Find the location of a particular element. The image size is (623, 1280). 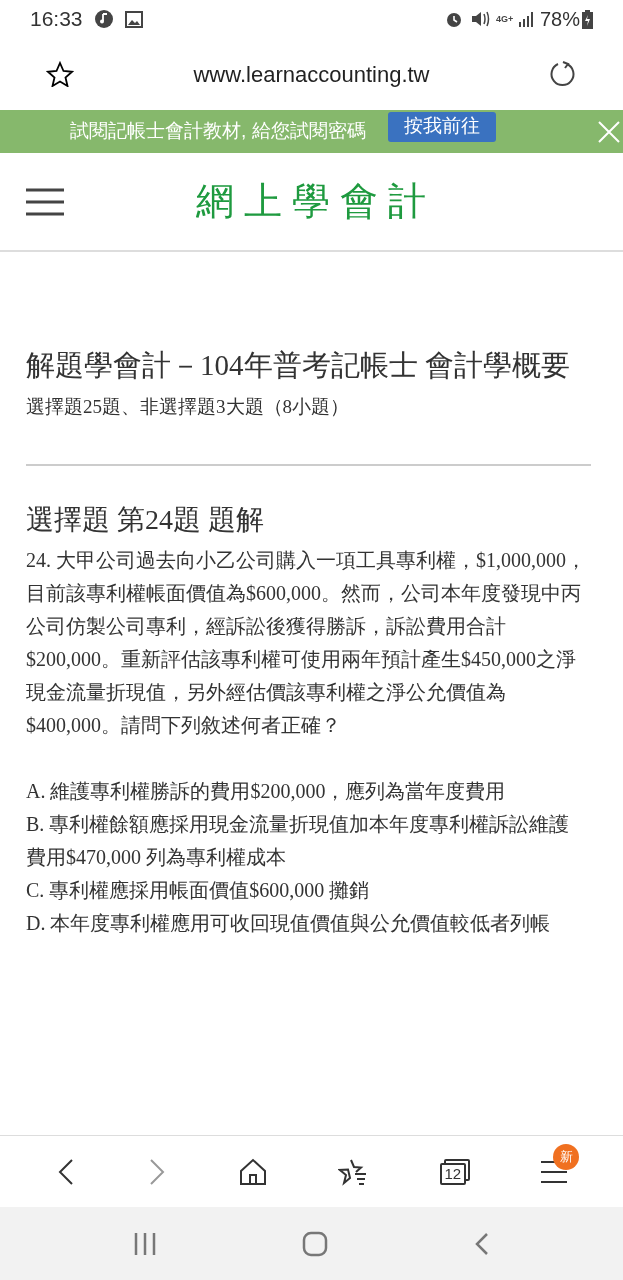

mute-icon is located at coordinates (479, 19).